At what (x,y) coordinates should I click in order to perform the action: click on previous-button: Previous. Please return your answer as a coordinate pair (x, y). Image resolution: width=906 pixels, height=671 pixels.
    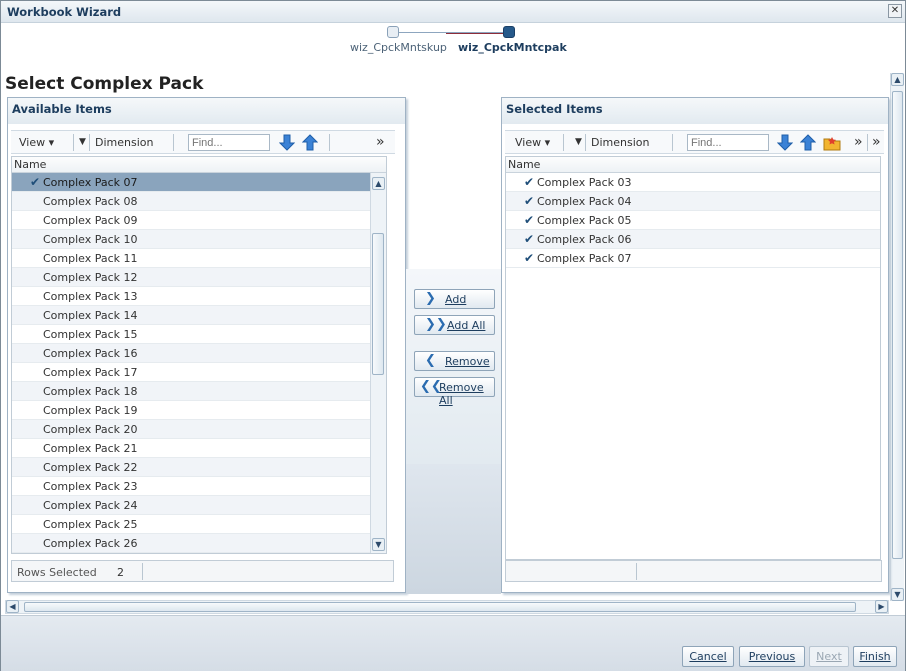
    Looking at the image, I should click on (772, 656).